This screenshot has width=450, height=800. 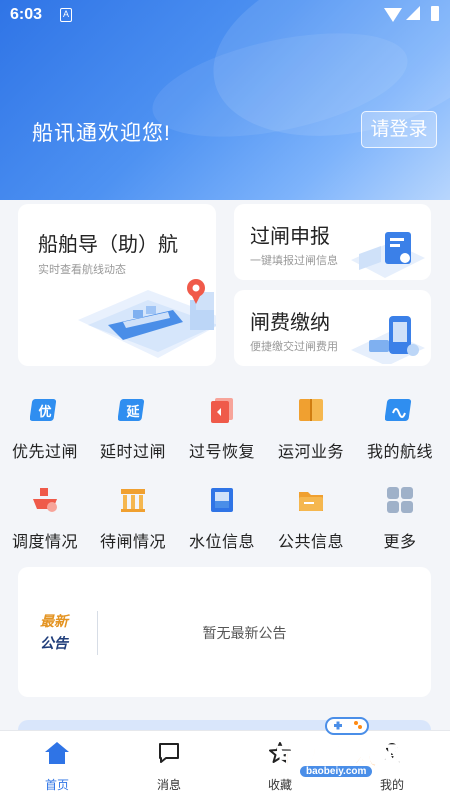 What do you see at coordinates (332, 328) in the screenshot?
I see `fee-payment-card: 闸费缴纳 便捷缴交过闸费用` at bounding box center [332, 328].